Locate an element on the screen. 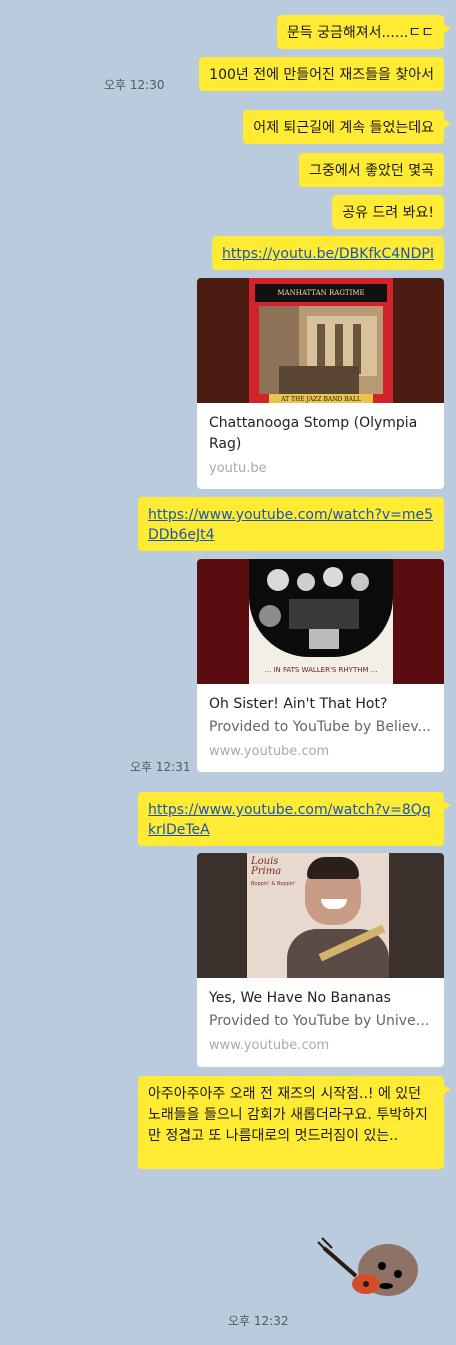 The width and height of the screenshot is (456, 1345). message-bubble: 공유 드려 봐요! is located at coordinates (388, 212).